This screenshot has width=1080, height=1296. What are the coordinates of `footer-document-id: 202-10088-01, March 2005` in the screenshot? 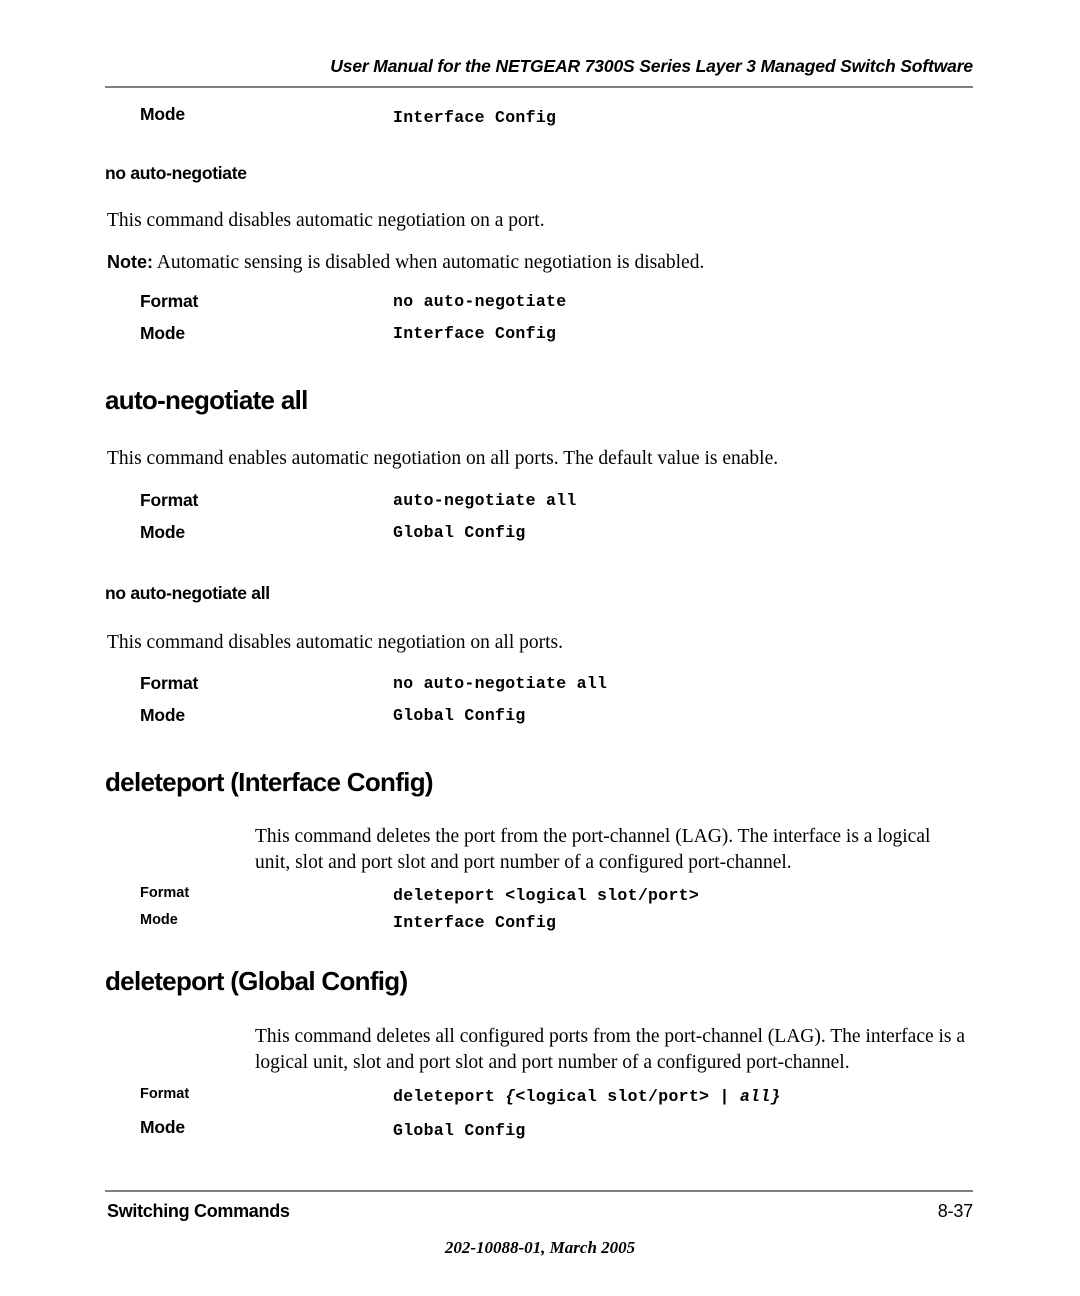 It's located at (540, 1247).